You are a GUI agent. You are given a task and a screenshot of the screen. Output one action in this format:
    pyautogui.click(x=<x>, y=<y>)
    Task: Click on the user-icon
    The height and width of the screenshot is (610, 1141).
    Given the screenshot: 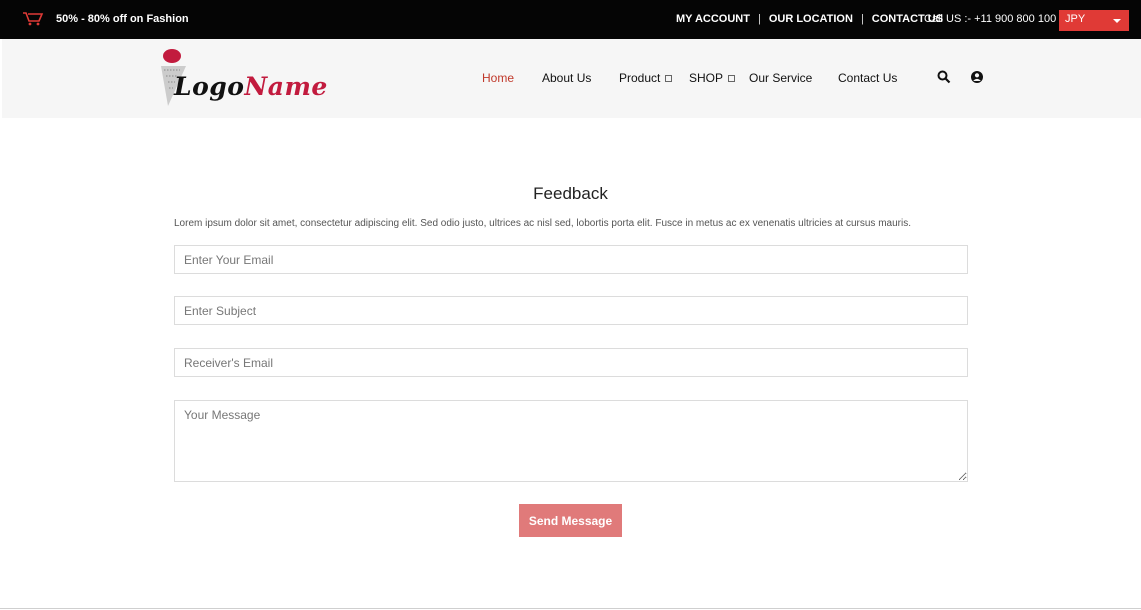 What is the action you would take?
    pyautogui.click(x=977, y=77)
    